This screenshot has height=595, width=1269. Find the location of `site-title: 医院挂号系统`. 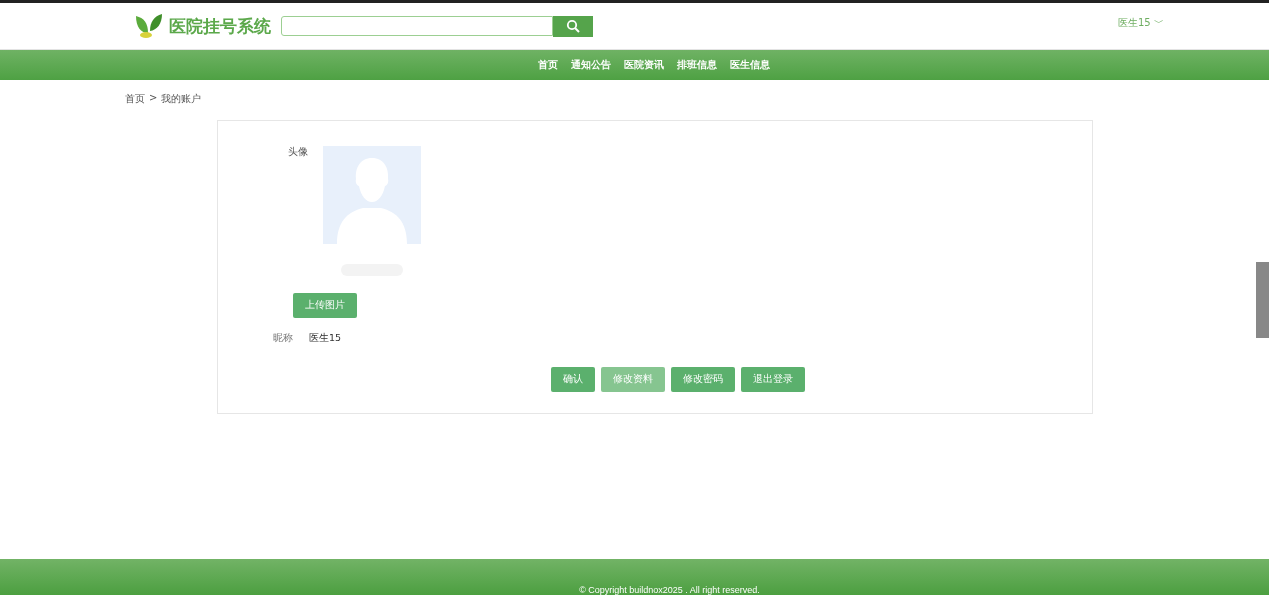

site-title: 医院挂号系统 is located at coordinates (220, 26).